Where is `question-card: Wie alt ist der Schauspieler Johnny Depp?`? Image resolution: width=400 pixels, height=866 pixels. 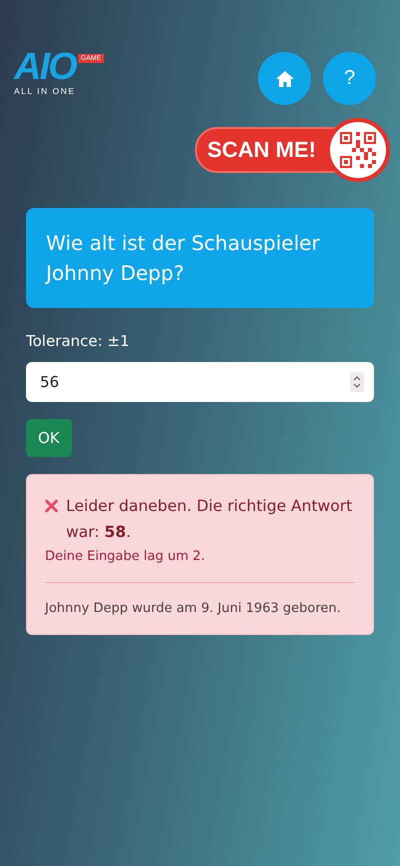
question-card: Wie alt ist der Schauspieler Johnny Depp? is located at coordinates (200, 258).